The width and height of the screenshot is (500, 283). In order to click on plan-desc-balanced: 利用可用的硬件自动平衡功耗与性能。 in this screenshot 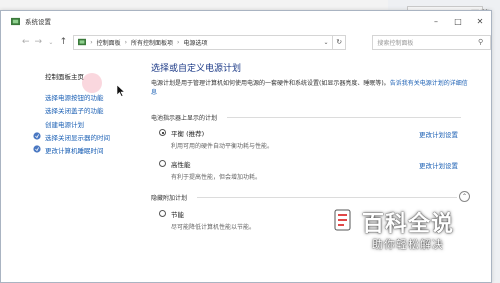, I will do `click(222, 146)`.